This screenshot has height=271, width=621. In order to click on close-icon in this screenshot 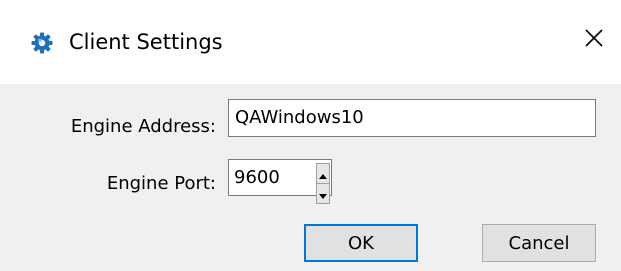, I will do `click(594, 40)`.